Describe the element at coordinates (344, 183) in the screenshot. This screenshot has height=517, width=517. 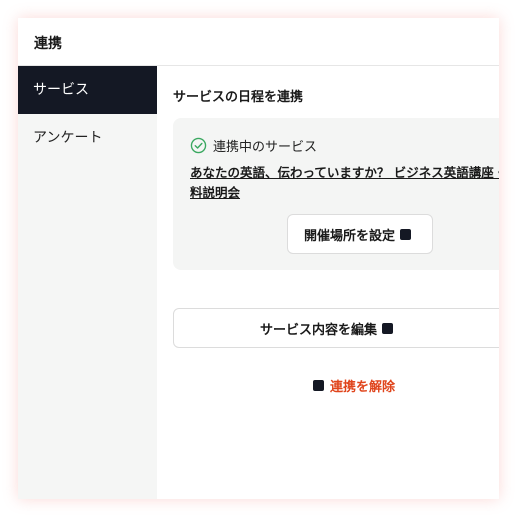
I see `linked-service-title-link: あなたの英語、伝わっていますか？ ビジネス英語講座・無料説明会` at that location.